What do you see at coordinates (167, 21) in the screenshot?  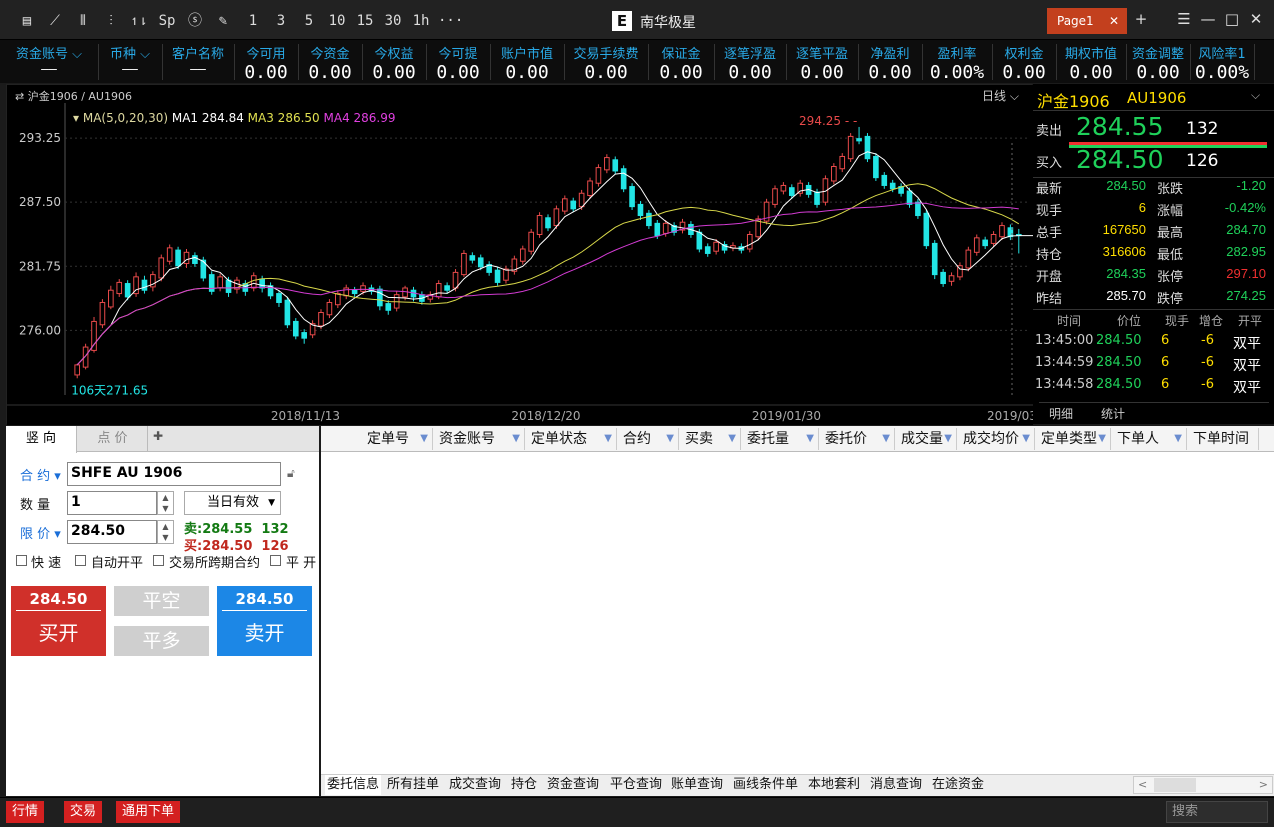 I see `sp-icon: Sp` at bounding box center [167, 21].